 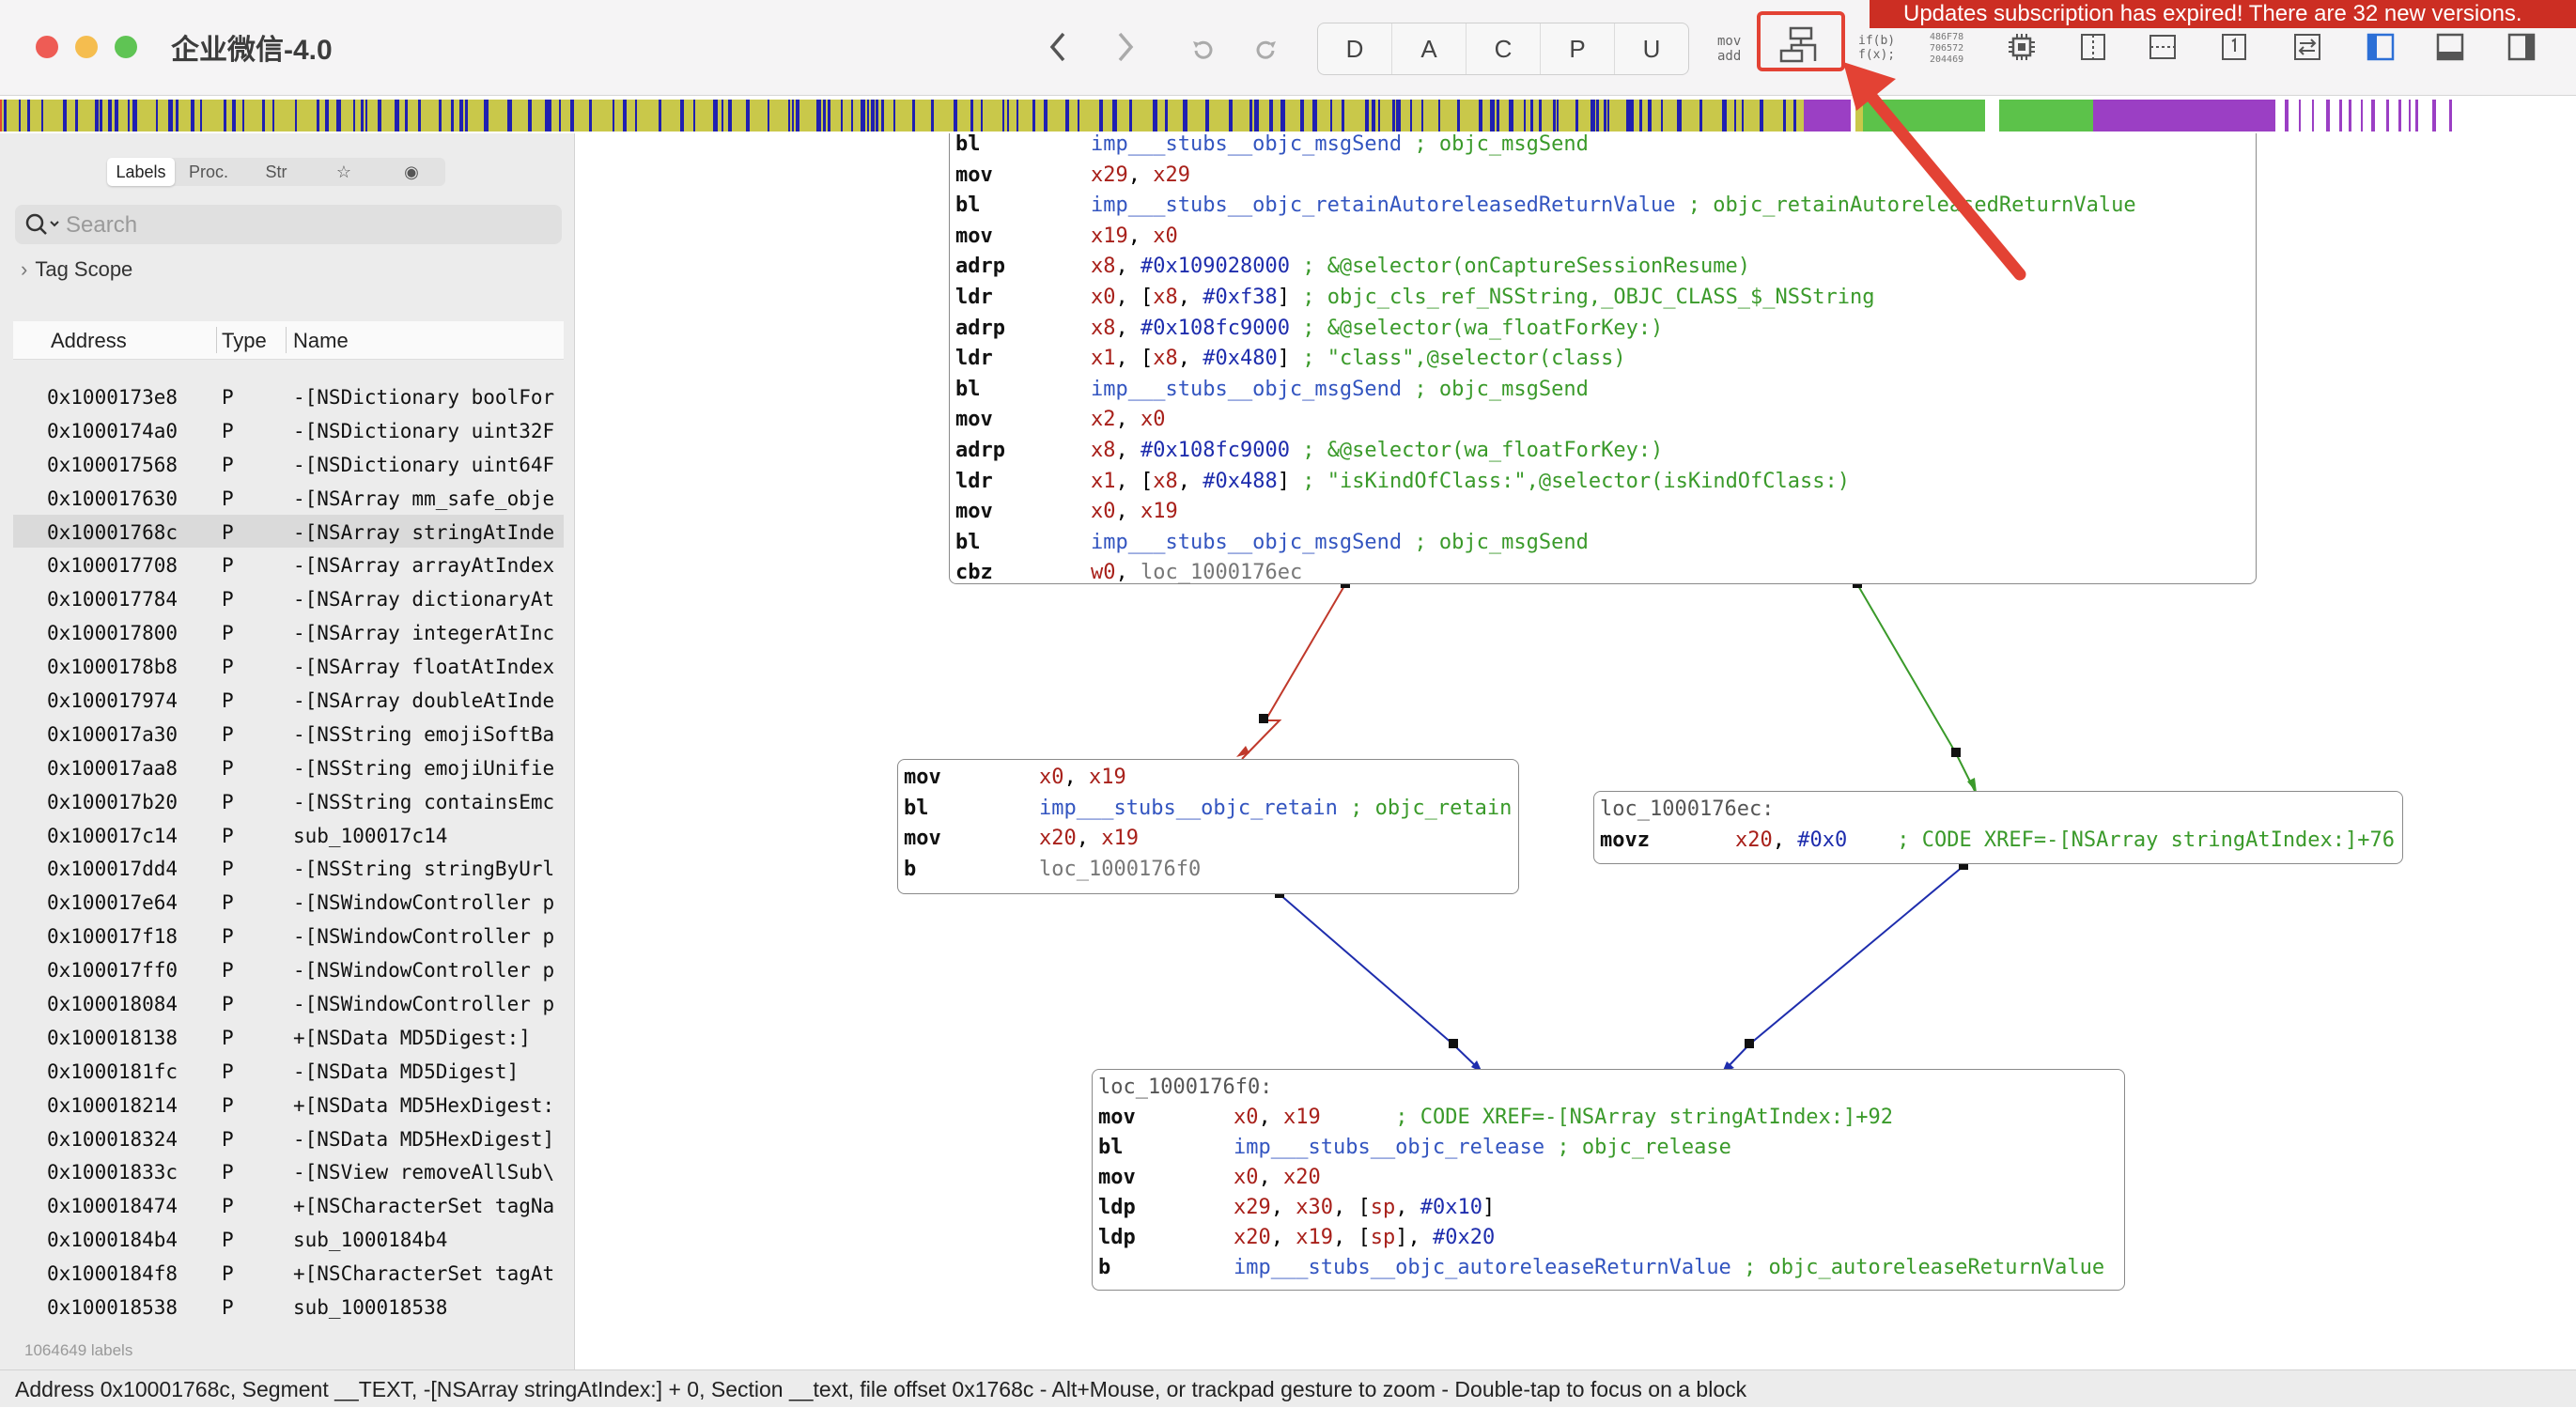 What do you see at coordinates (1935, 171) in the screenshot?
I see `annotation-arrow` at bounding box center [1935, 171].